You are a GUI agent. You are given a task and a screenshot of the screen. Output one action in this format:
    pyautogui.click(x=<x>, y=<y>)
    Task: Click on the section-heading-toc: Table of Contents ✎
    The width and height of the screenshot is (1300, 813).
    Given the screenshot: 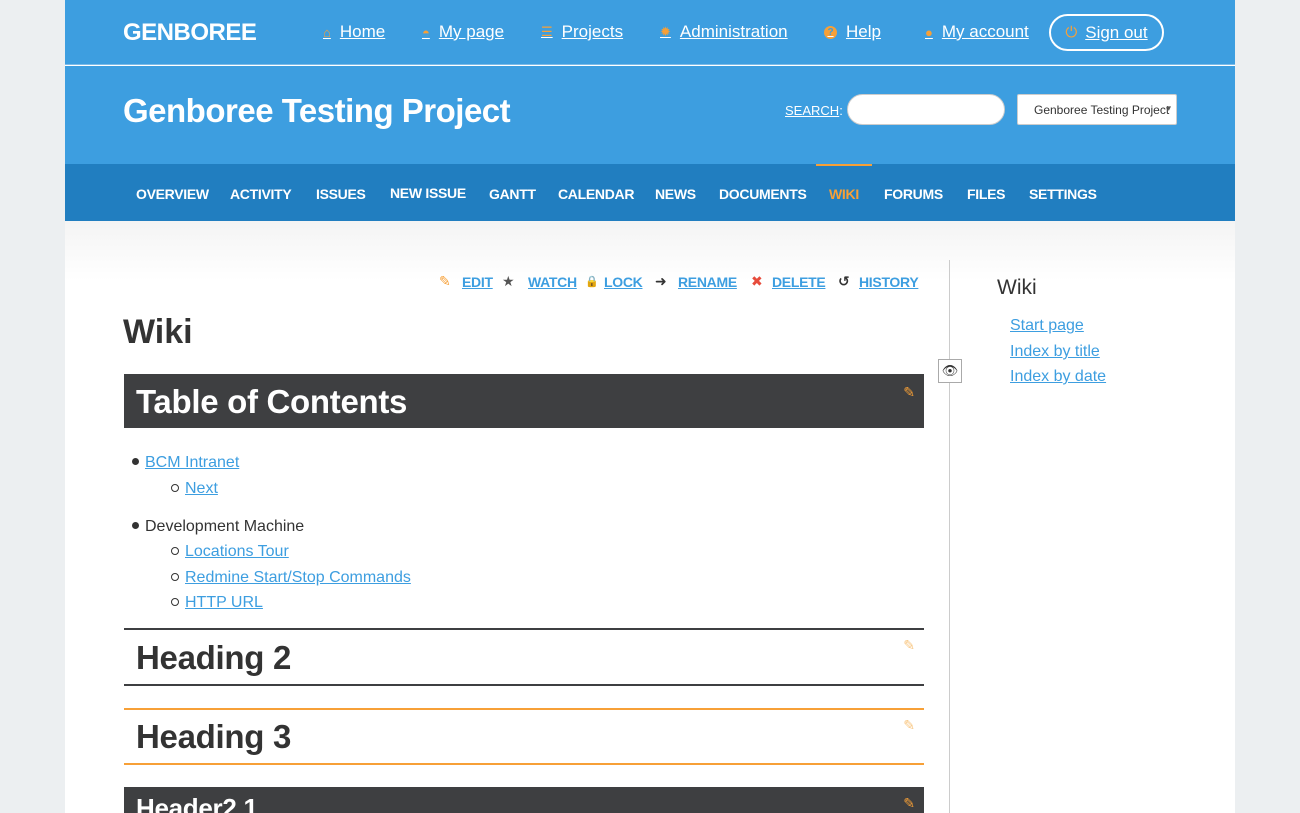 What is the action you would take?
    pyautogui.click(x=524, y=401)
    